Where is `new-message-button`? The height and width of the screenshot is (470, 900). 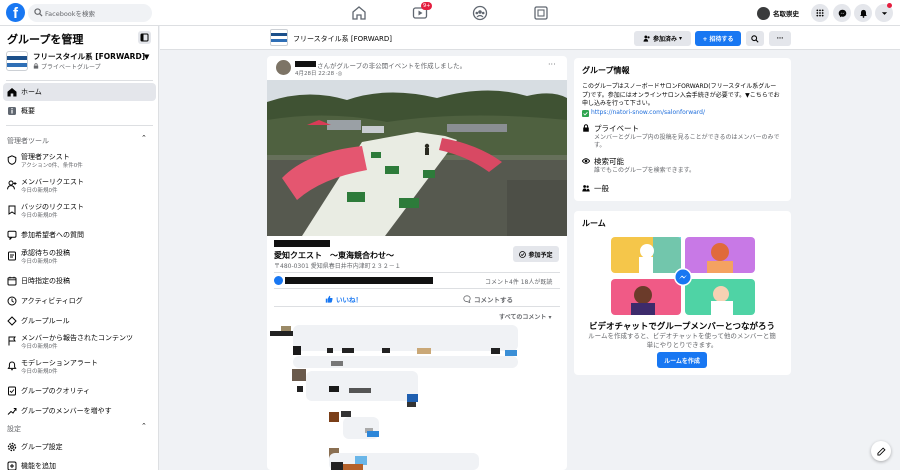 new-message-button is located at coordinates (881, 451).